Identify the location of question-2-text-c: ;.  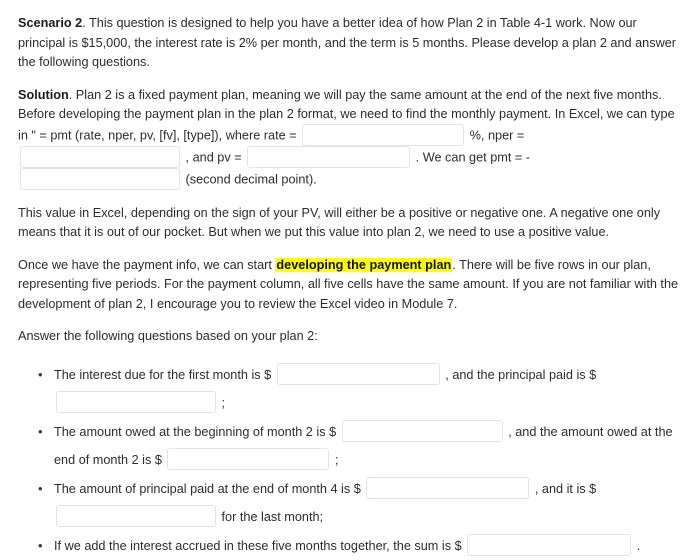
(336, 459).